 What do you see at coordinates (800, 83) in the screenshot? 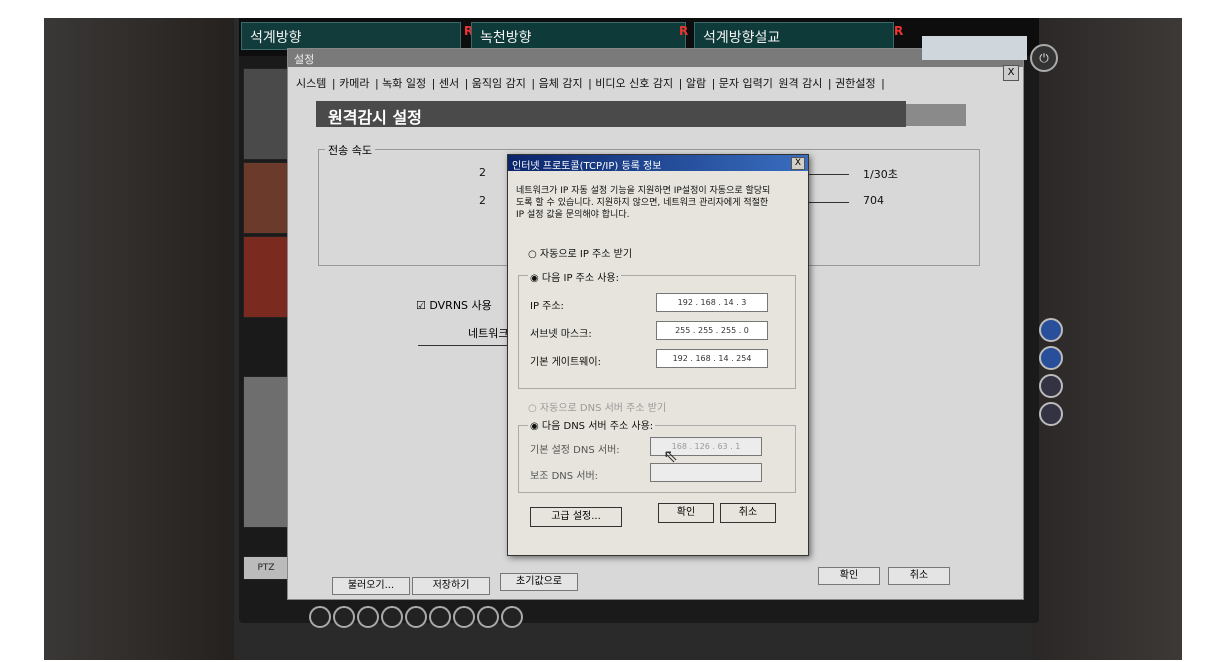
I see `tab-remote-monitor: 원격 감시` at bounding box center [800, 83].